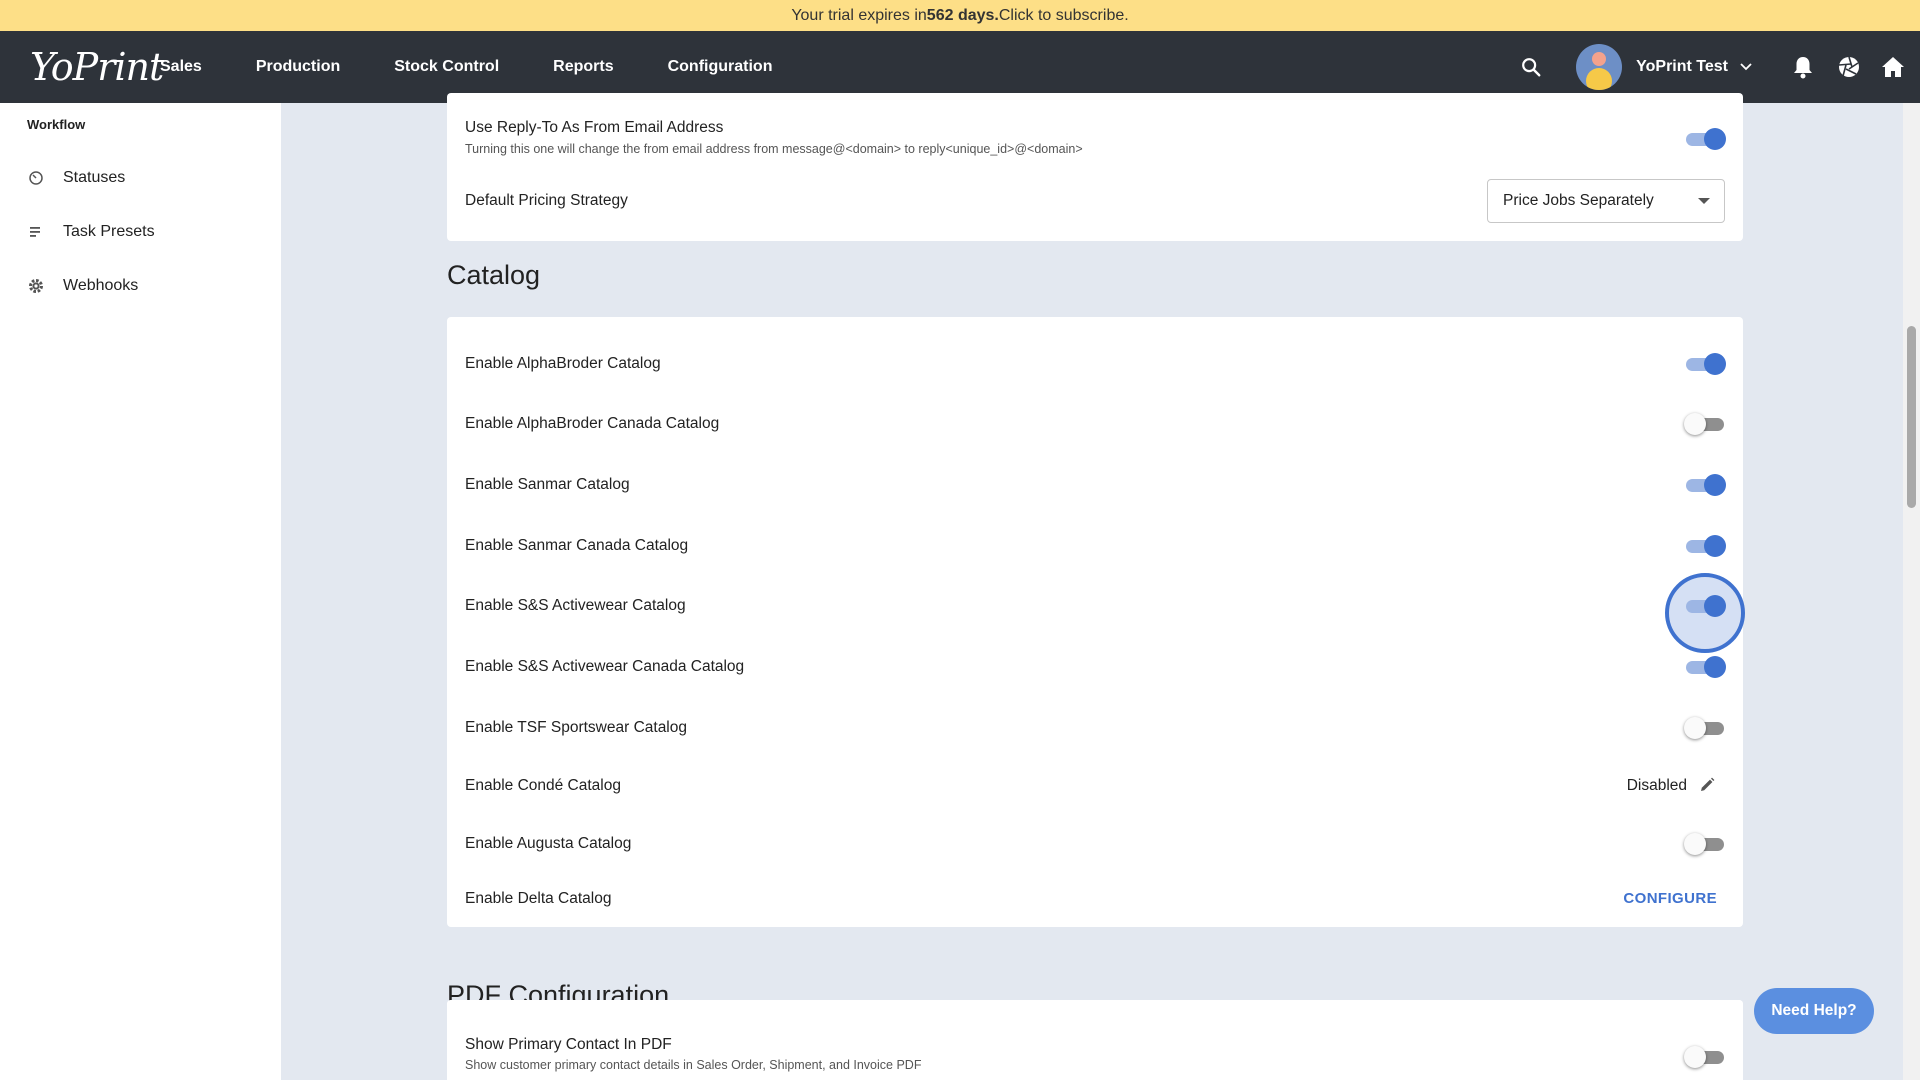 The height and width of the screenshot is (1080, 1920). I want to click on catalog-row-label: Enable Augusta Catalog, so click(548, 843).